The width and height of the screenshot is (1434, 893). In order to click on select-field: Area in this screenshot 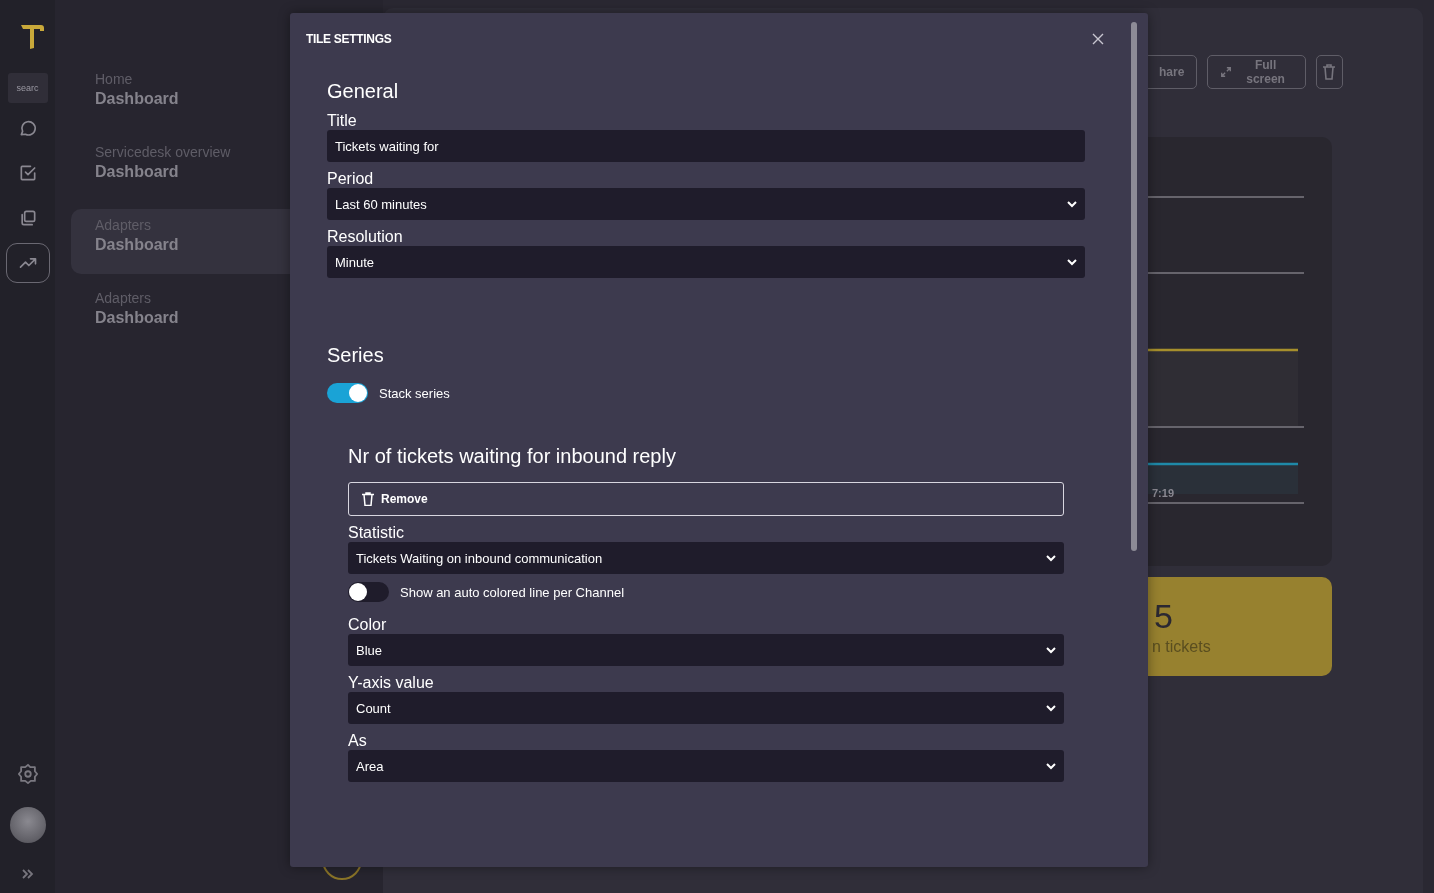, I will do `click(706, 766)`.